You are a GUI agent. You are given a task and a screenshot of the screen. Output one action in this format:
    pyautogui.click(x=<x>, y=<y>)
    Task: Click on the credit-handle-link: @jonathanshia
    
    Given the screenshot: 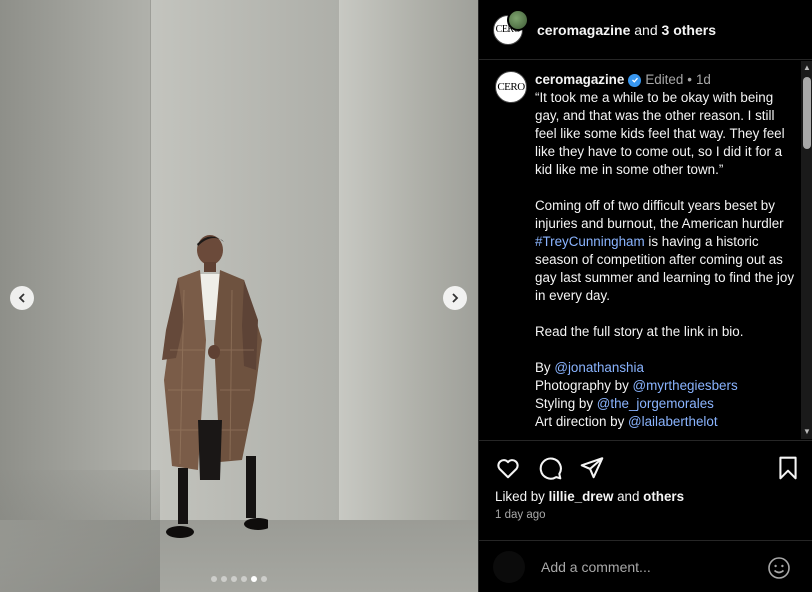 What is the action you would take?
    pyautogui.click(x=599, y=367)
    